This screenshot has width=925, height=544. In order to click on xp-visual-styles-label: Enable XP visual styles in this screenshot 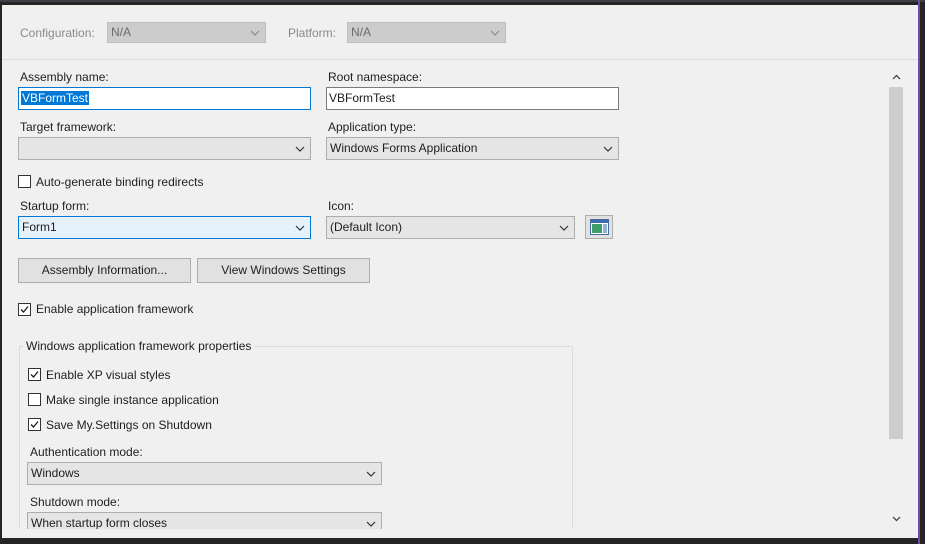, I will do `click(108, 375)`.